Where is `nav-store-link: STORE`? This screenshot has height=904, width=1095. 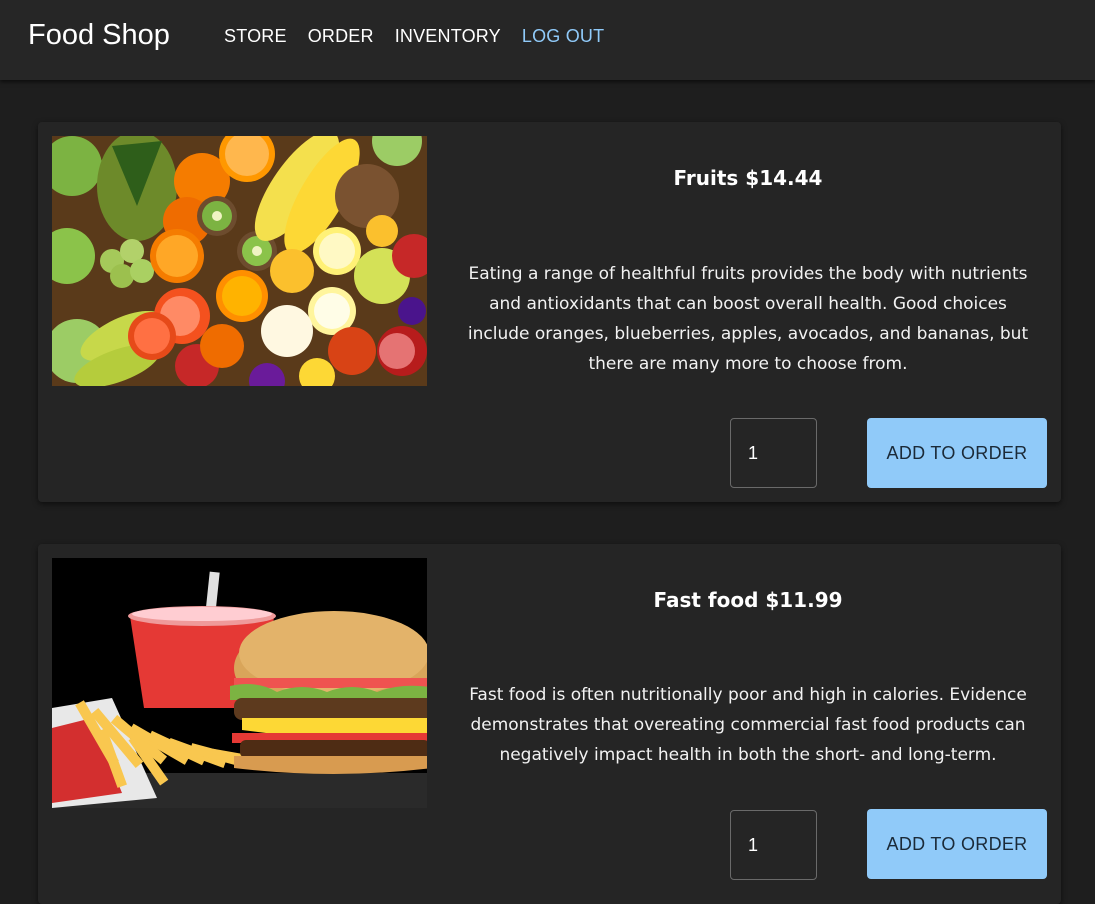
nav-store-link: STORE is located at coordinates (255, 36).